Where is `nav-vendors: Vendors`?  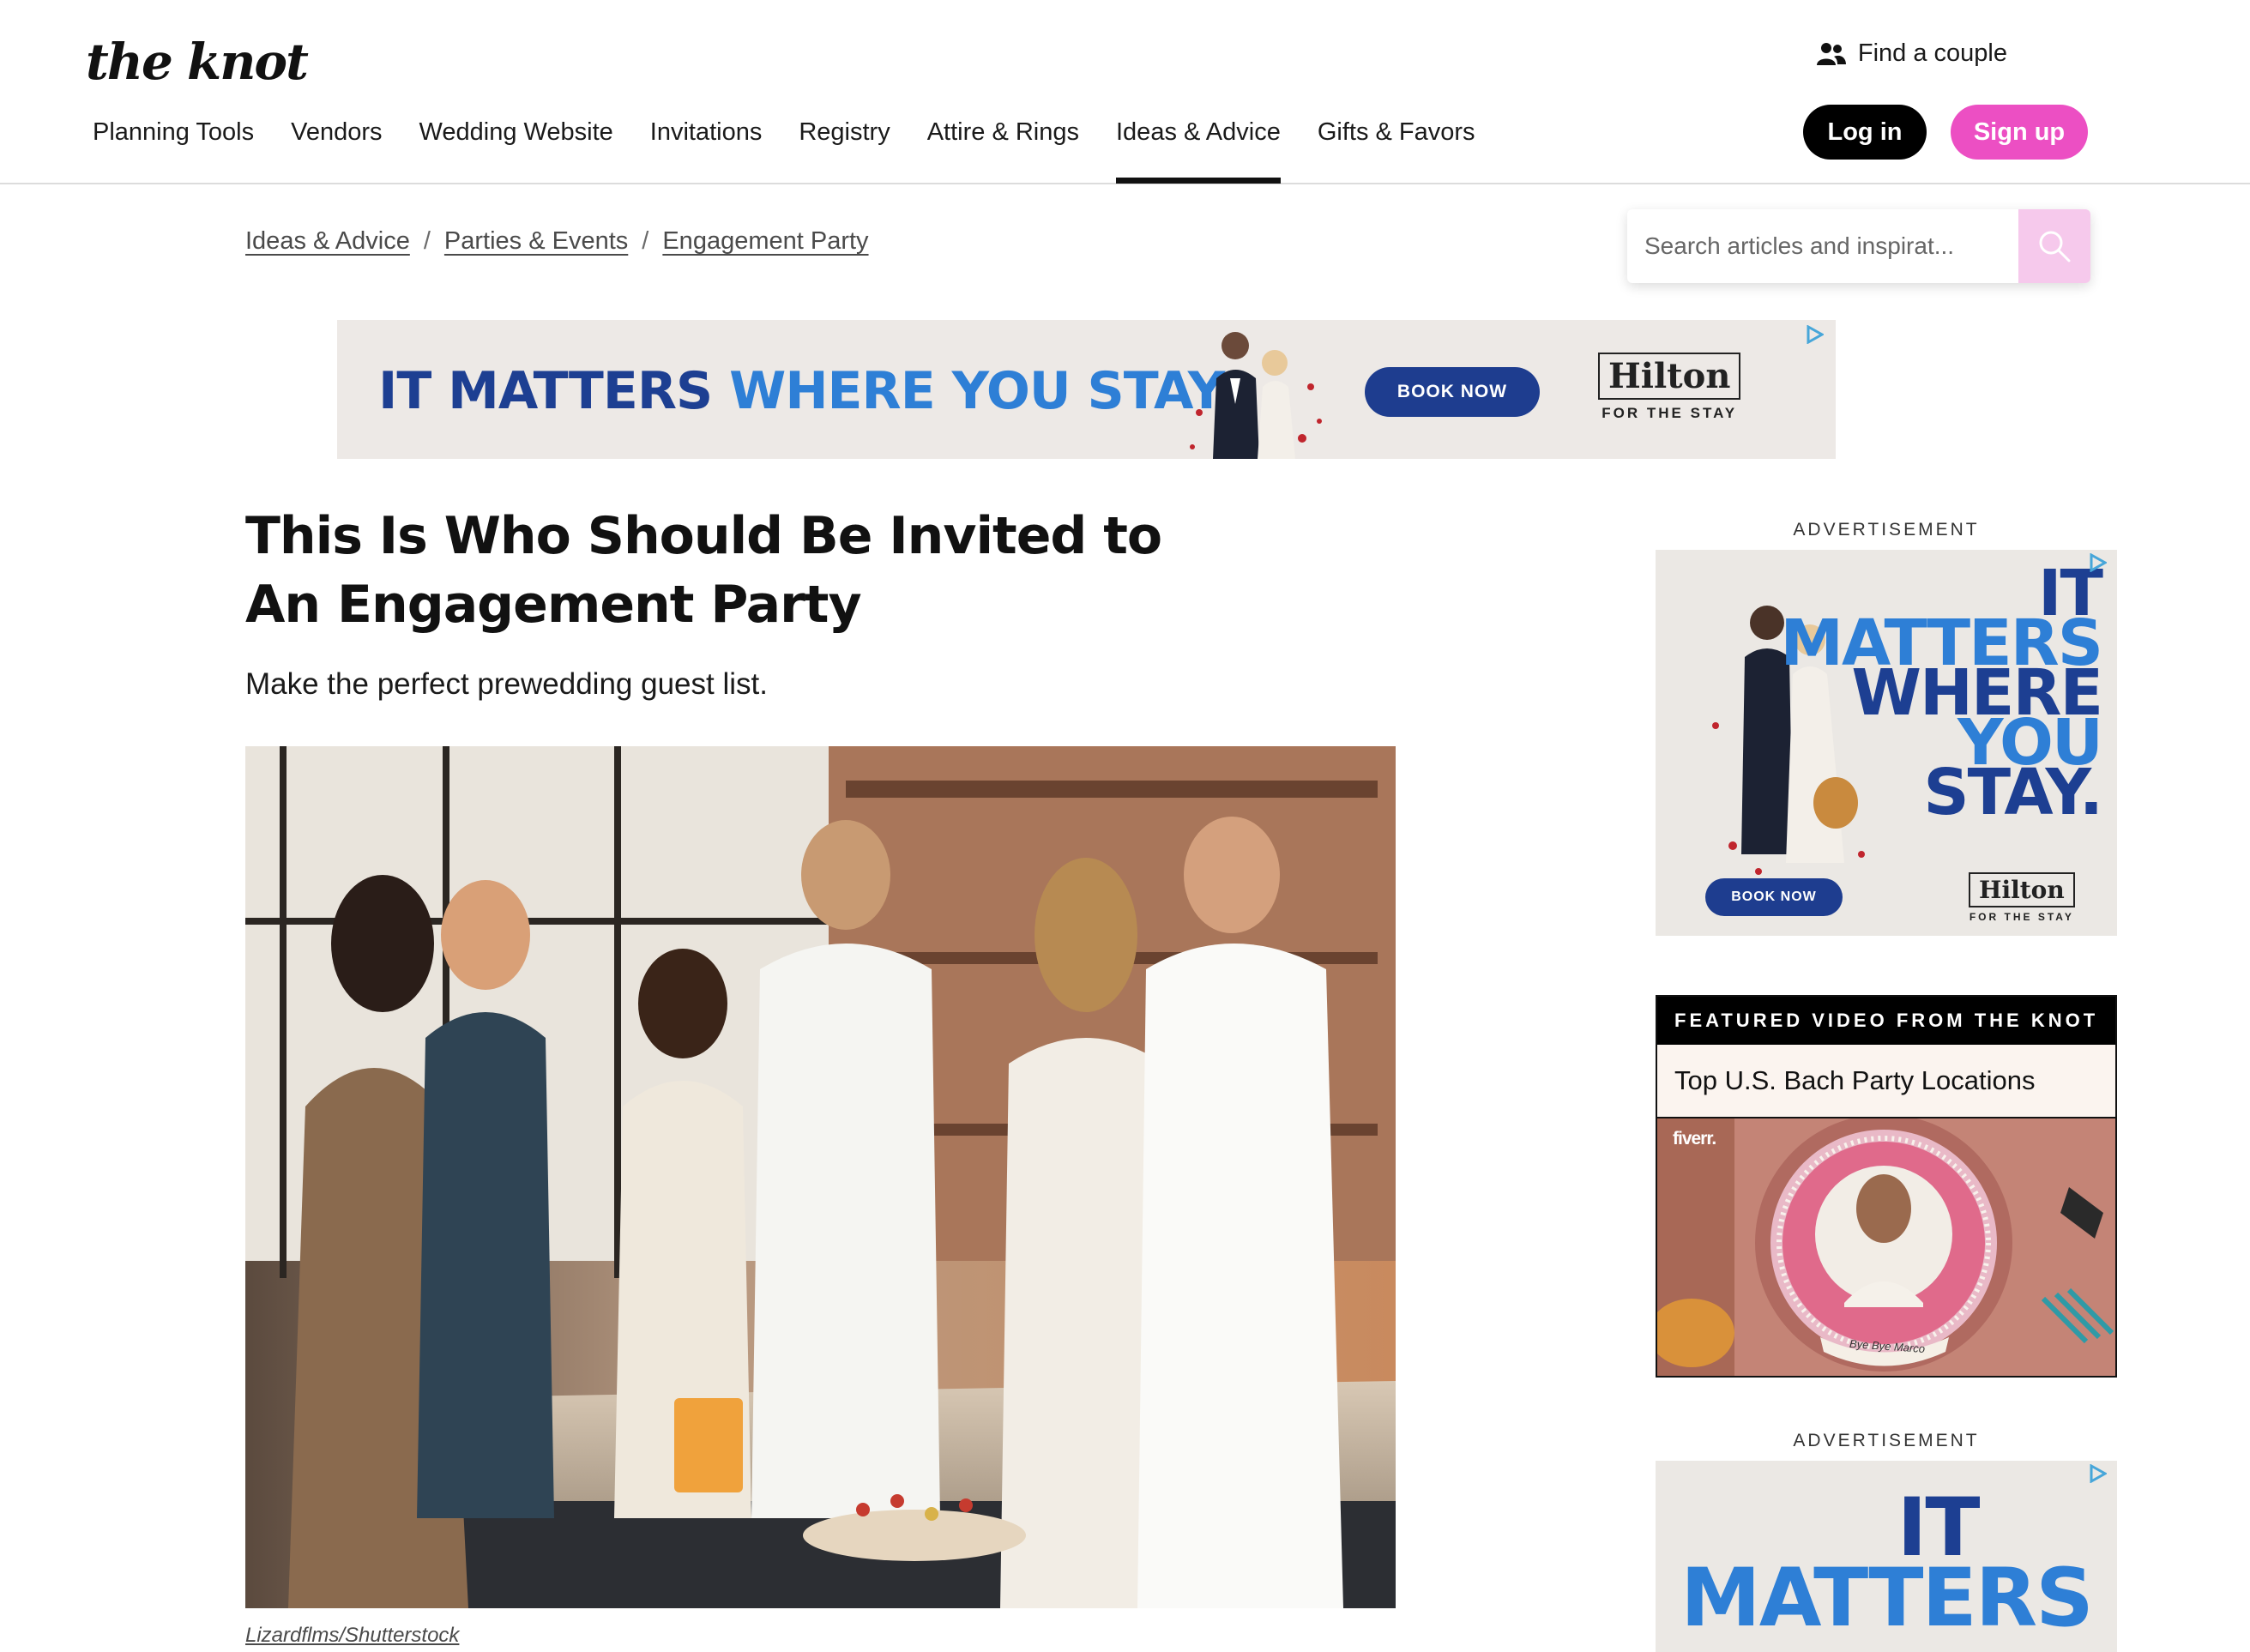 nav-vendors: Vendors is located at coordinates (336, 148).